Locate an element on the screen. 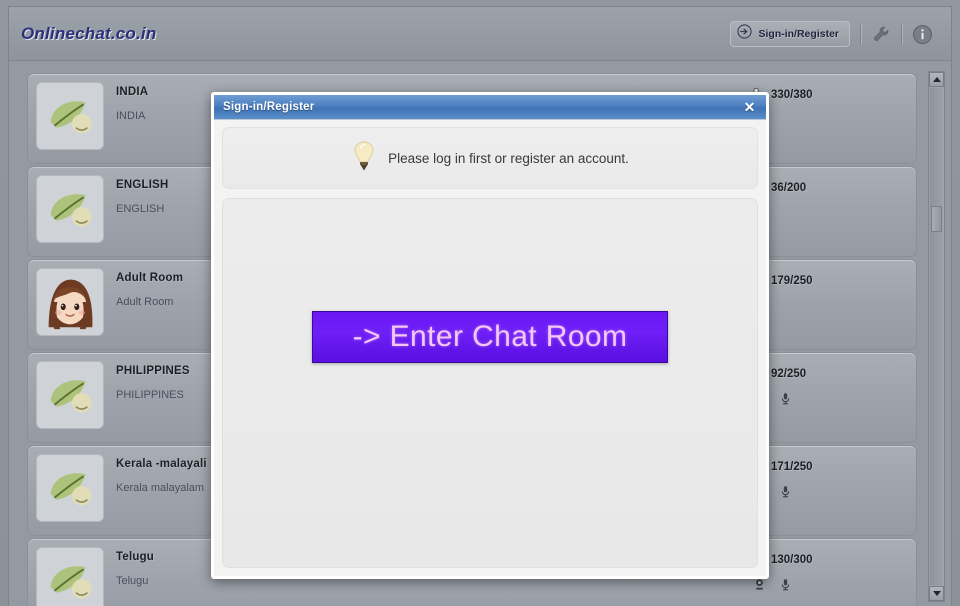  enter-chat-room-button: -> Enter Chat Room is located at coordinates (490, 337).